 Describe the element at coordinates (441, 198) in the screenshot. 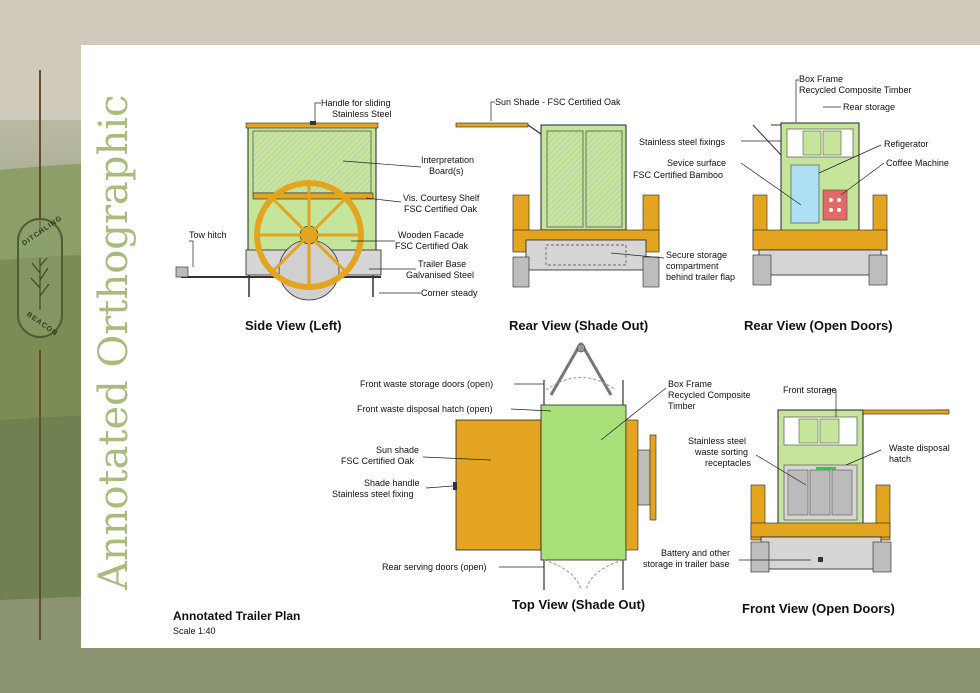

I see `side-shelf-label: Vis. Courtesy Shelf` at that location.